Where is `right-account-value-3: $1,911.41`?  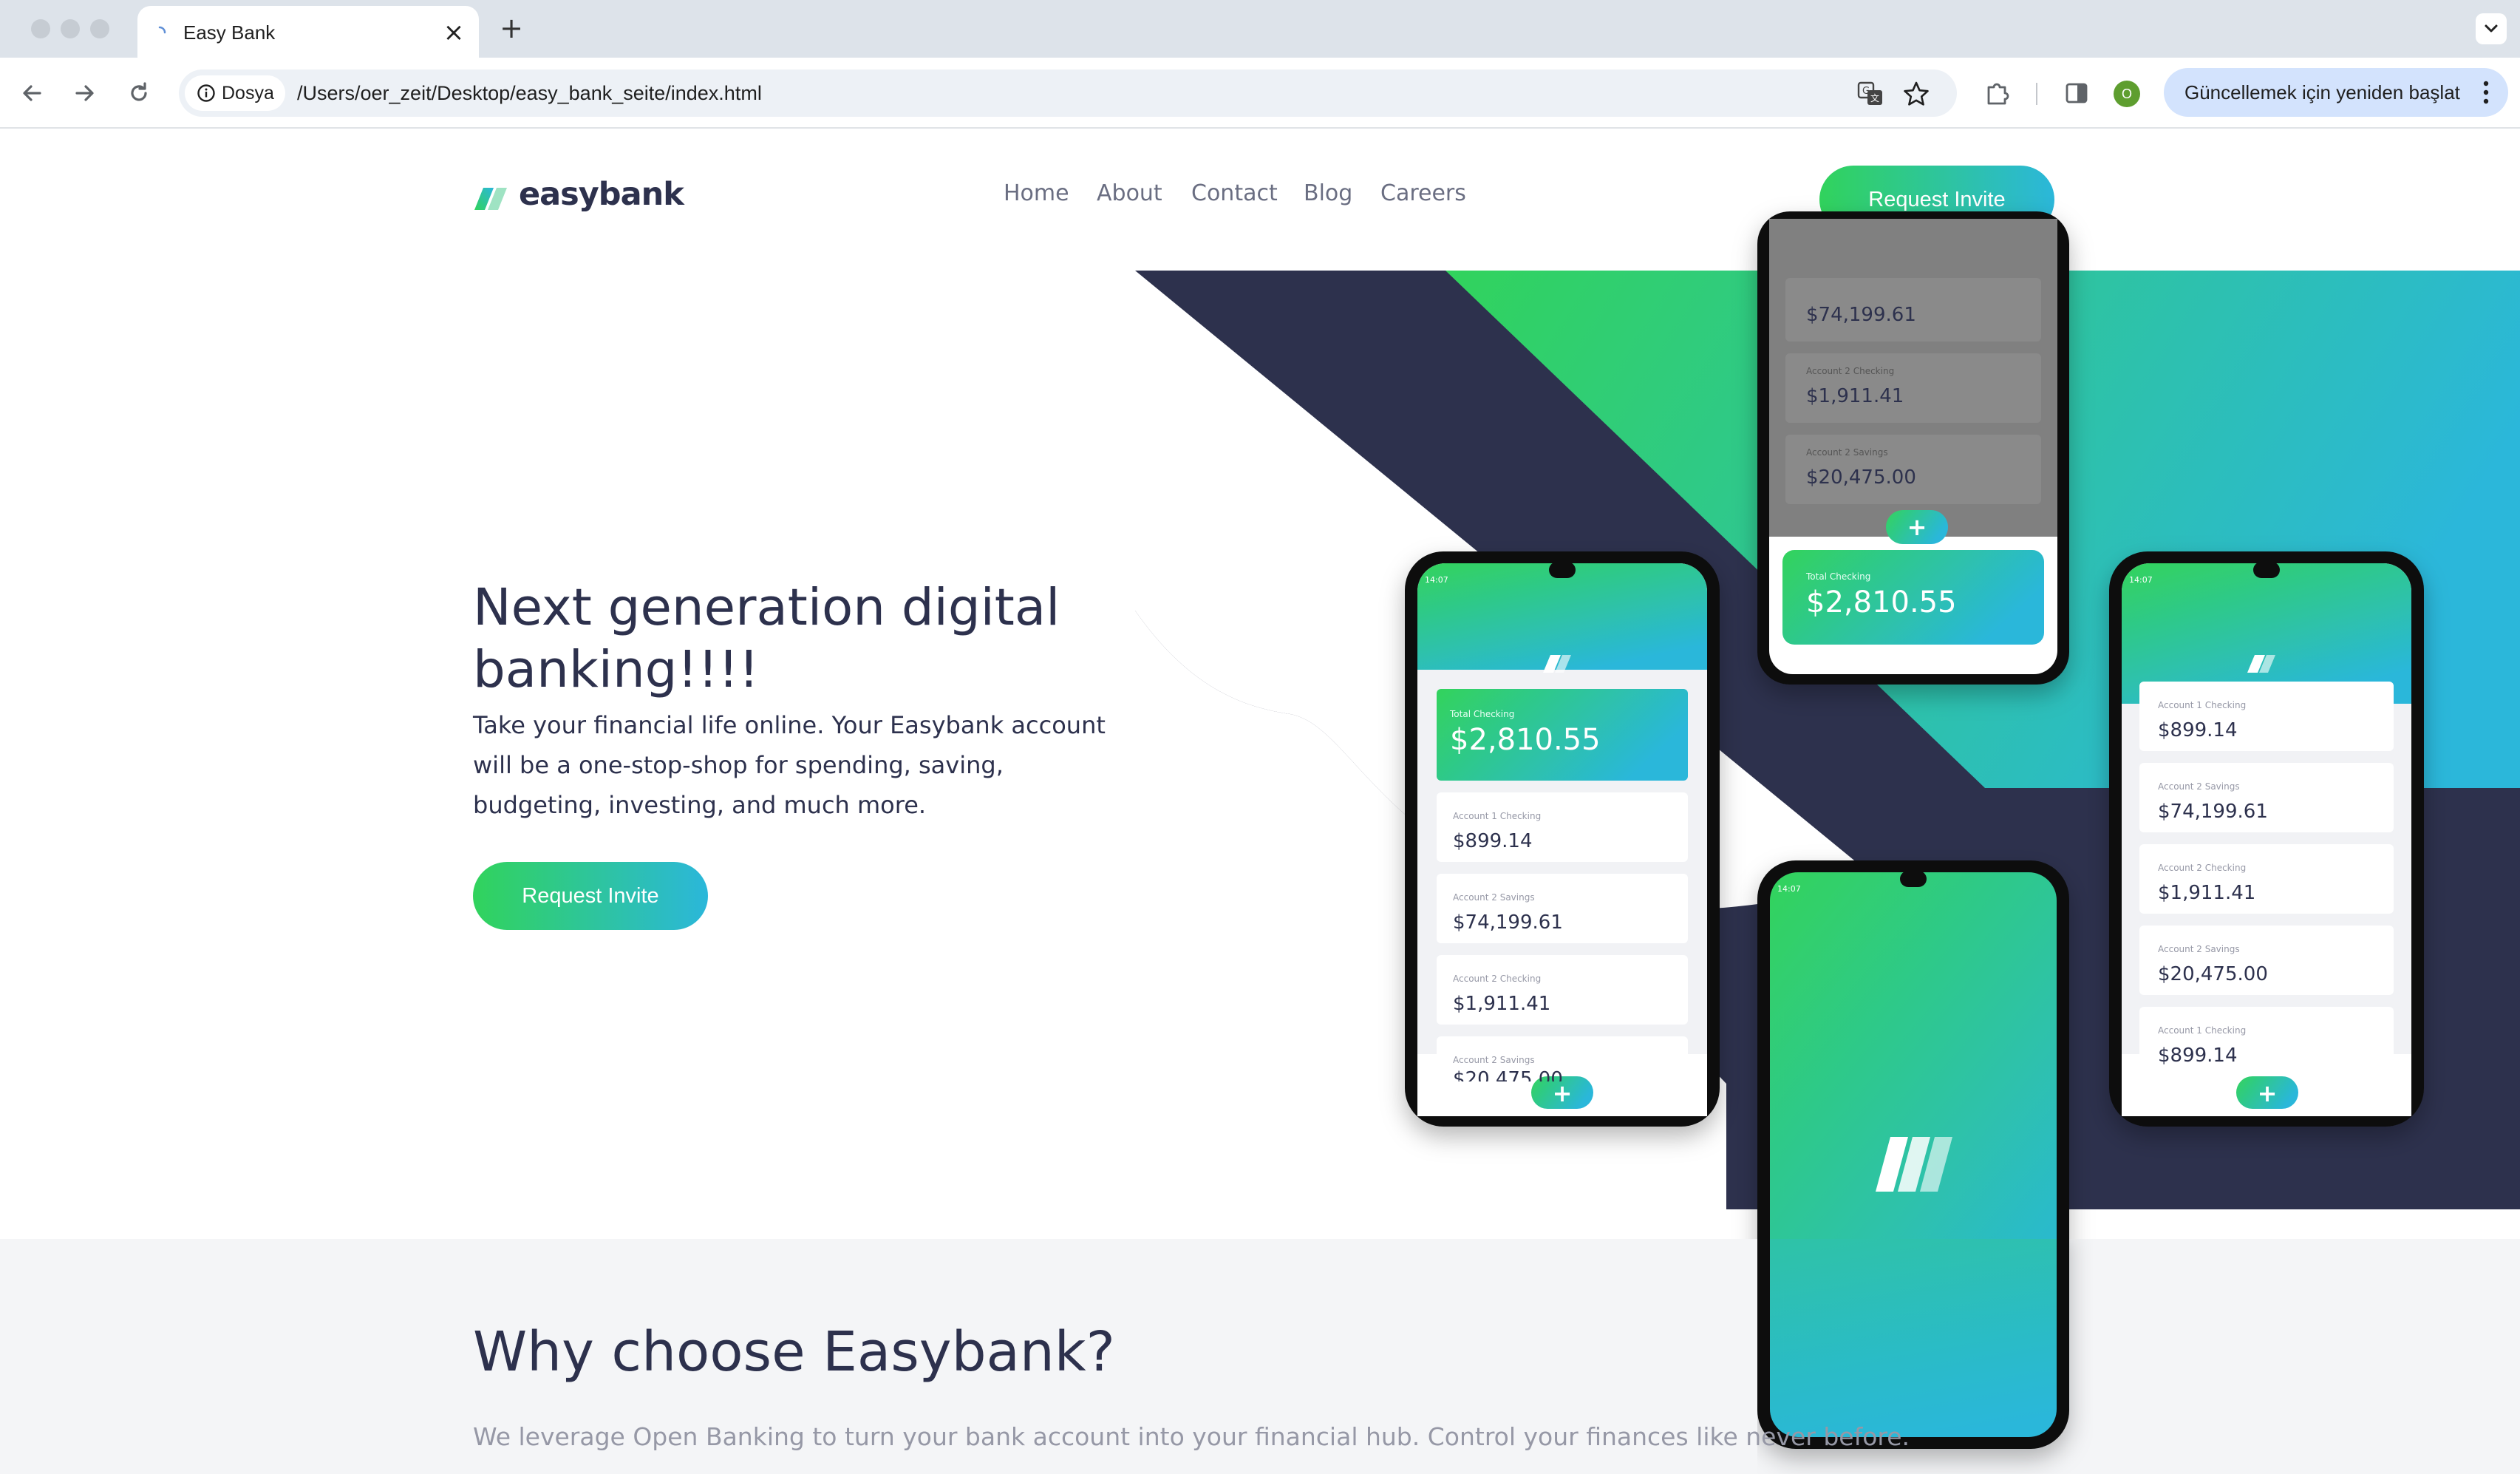
right-account-value-3: $1,911.41 is located at coordinates (2206, 893).